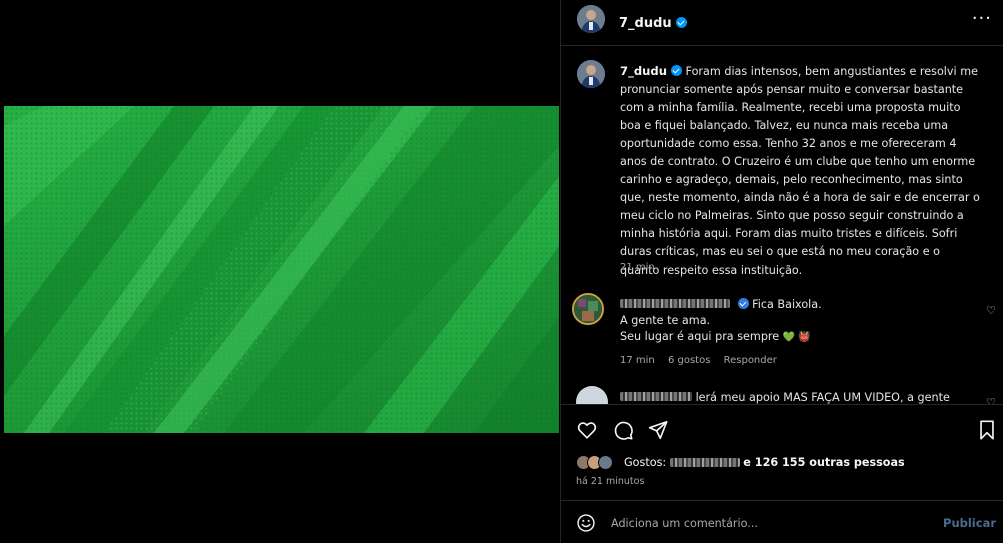 The width and height of the screenshot is (1003, 543). Describe the element at coordinates (689, 360) in the screenshot. I see `comment-likes-count: 6 gostos` at that location.